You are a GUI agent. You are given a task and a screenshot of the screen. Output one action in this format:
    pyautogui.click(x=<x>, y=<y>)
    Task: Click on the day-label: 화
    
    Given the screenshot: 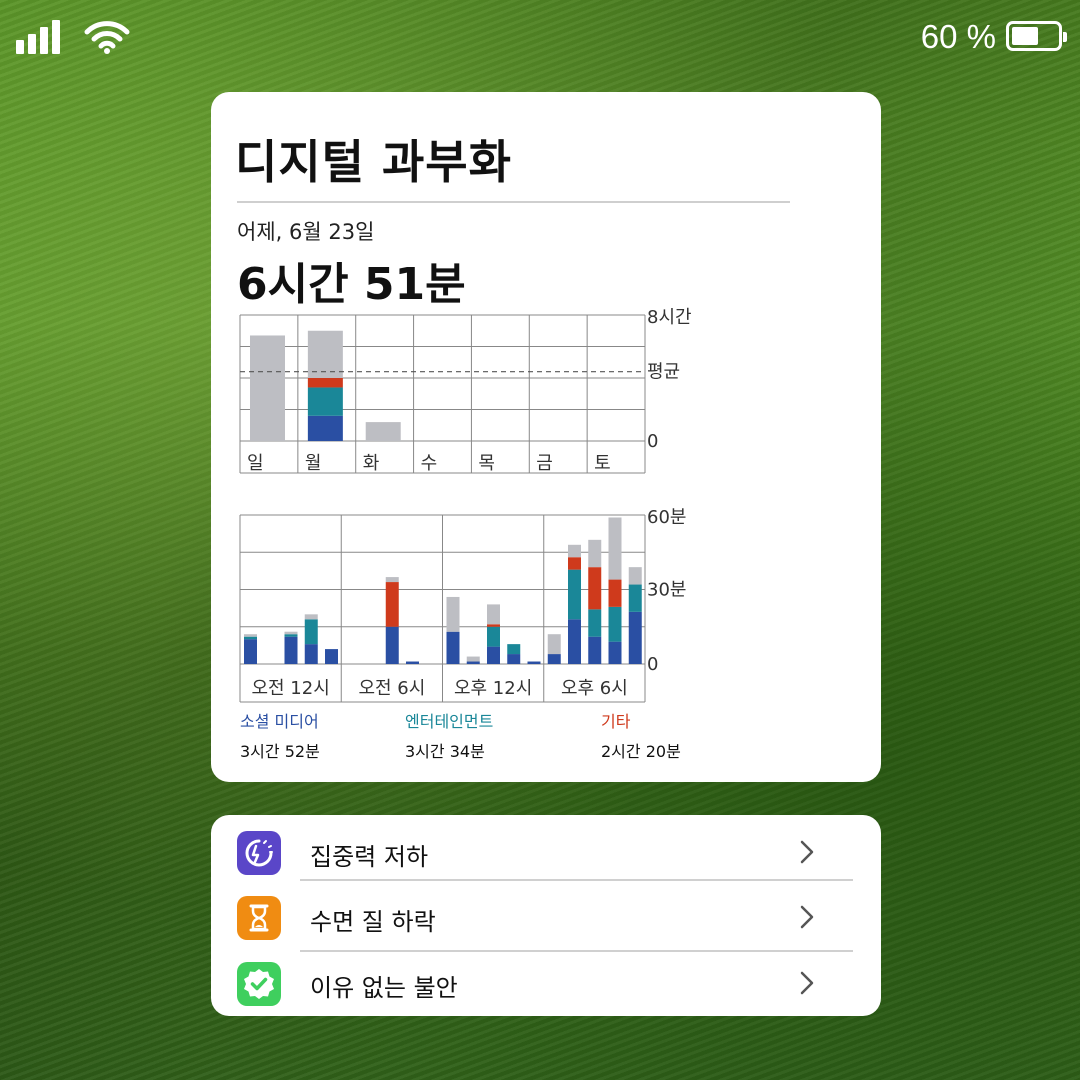 What is the action you would take?
    pyautogui.click(x=371, y=463)
    